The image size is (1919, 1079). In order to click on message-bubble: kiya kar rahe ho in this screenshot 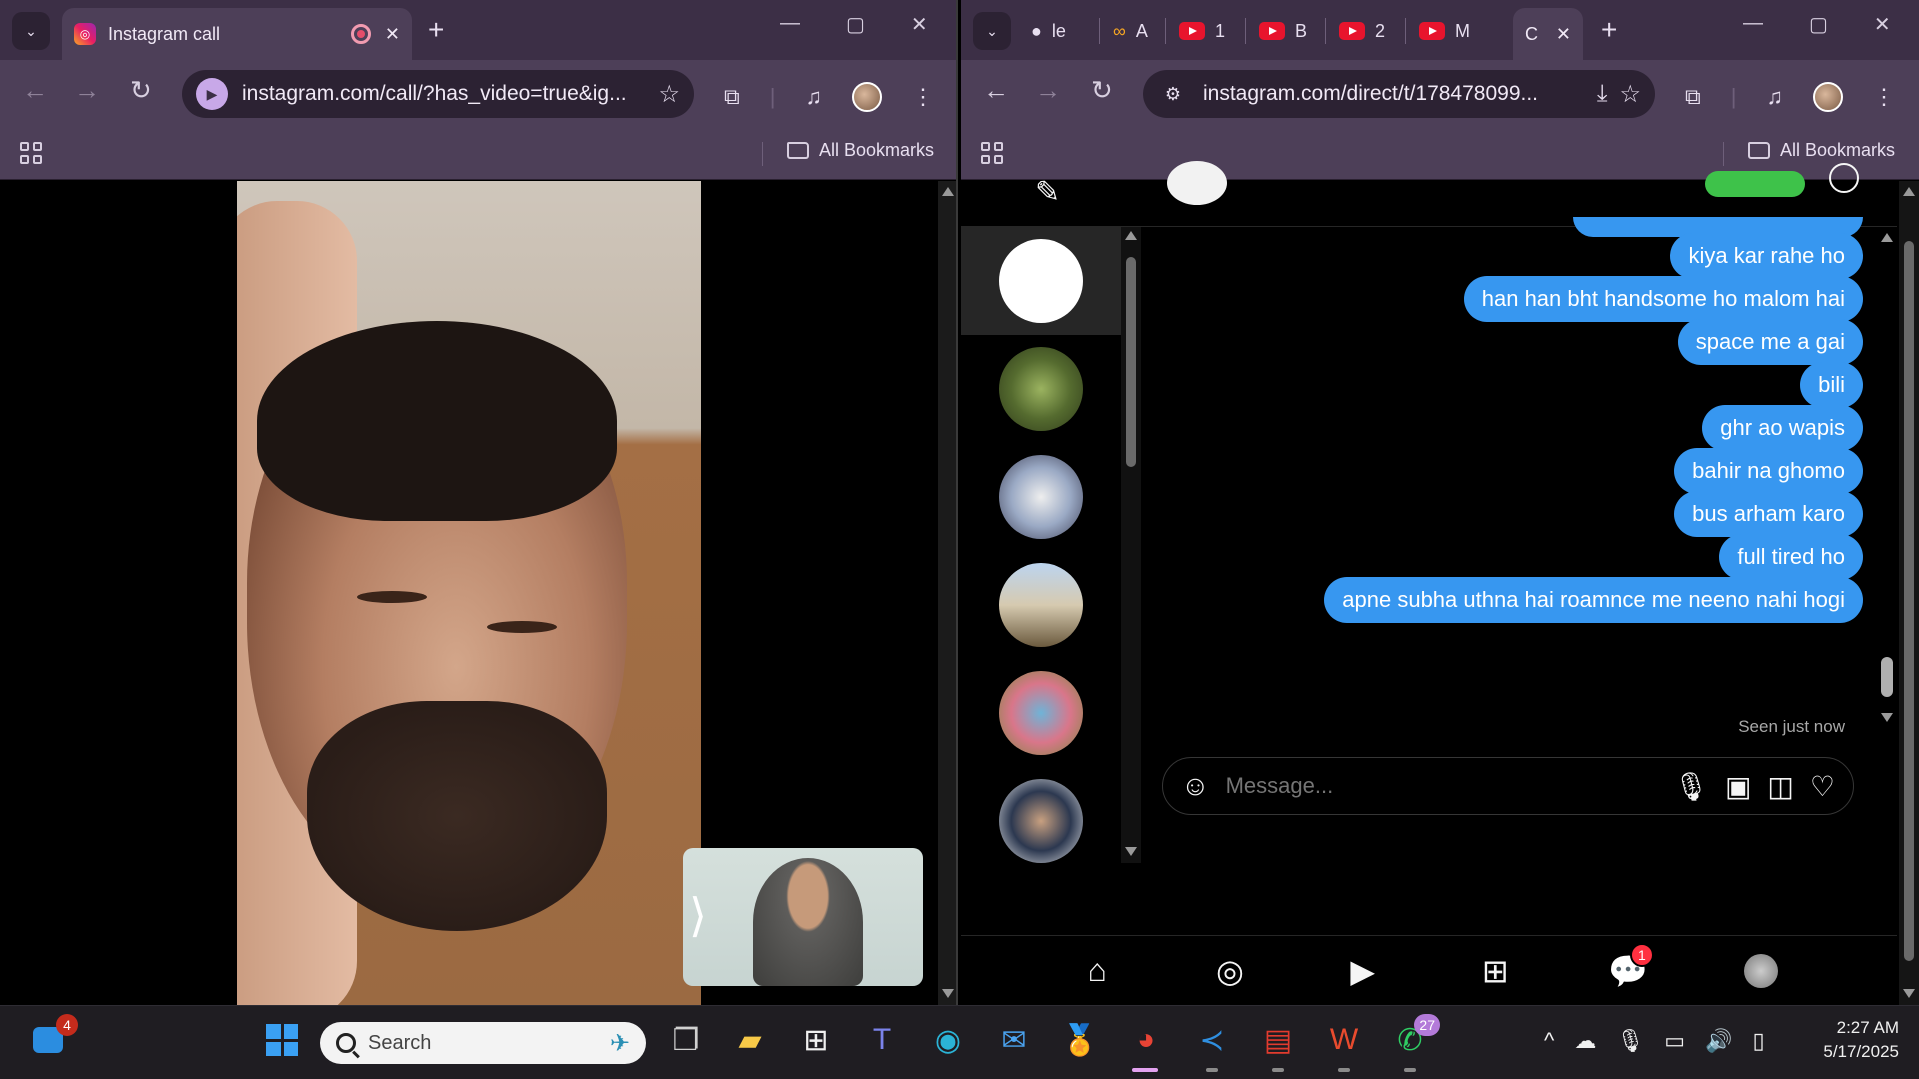, I will do `click(1766, 256)`.